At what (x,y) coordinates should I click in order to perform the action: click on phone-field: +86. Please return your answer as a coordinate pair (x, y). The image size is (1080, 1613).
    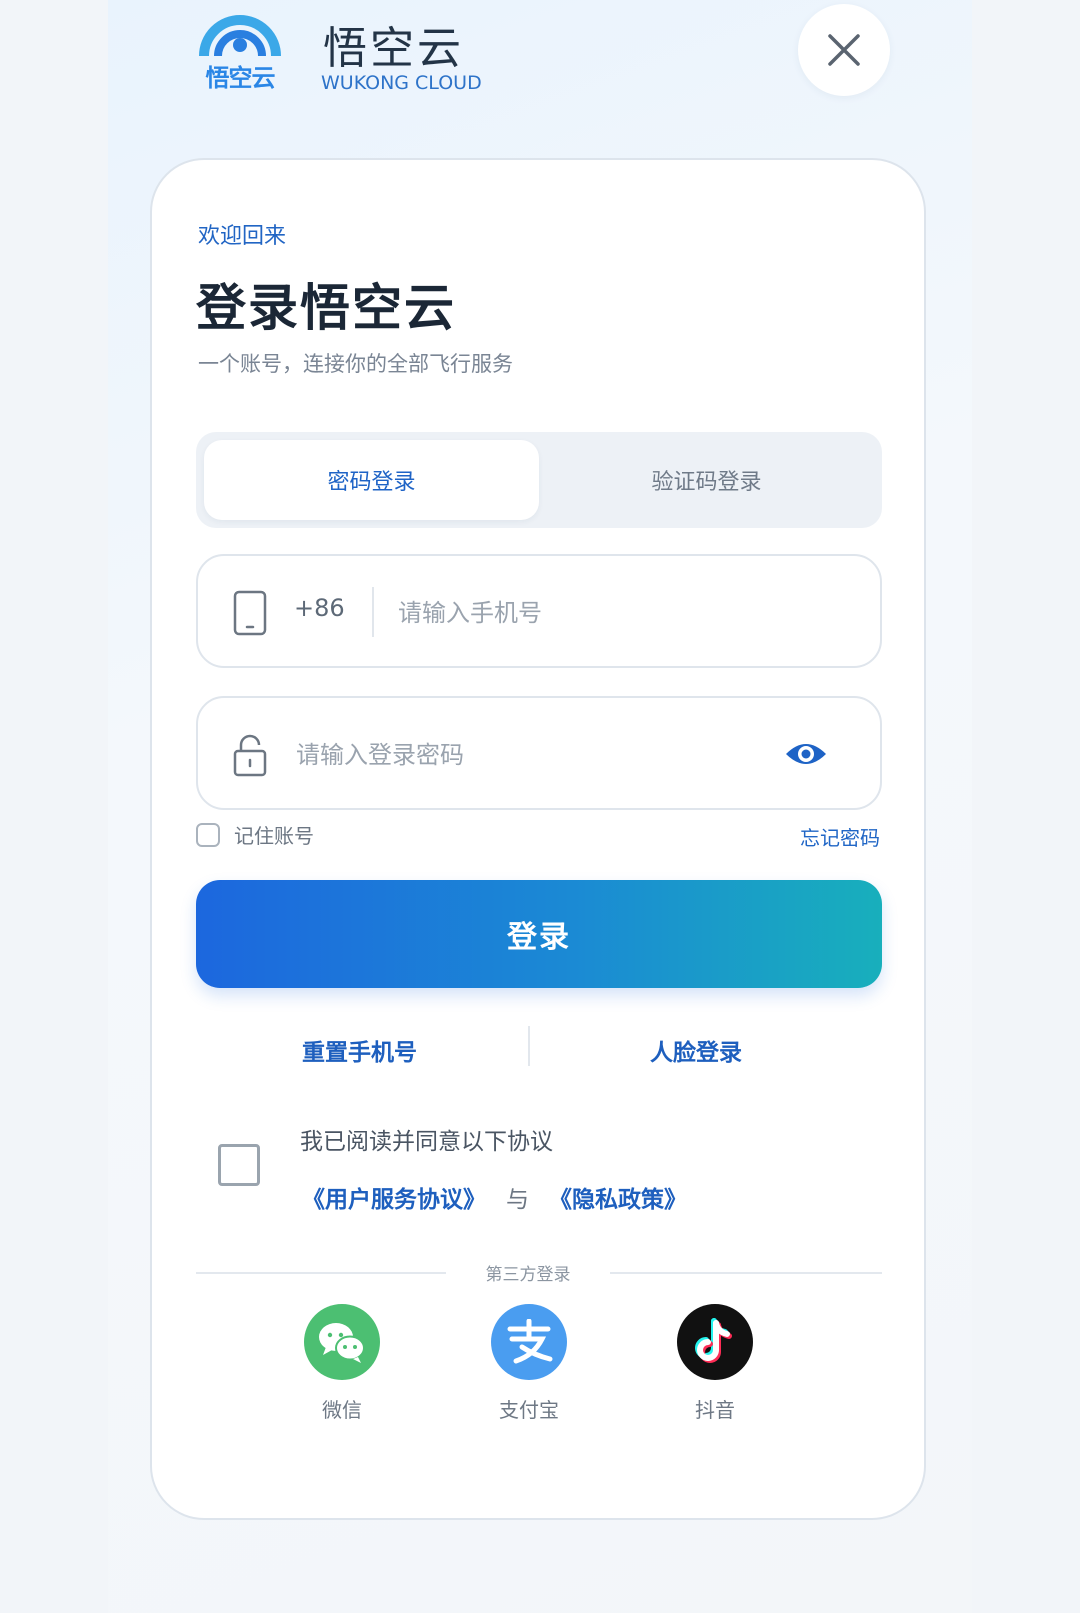
    Looking at the image, I should click on (539, 611).